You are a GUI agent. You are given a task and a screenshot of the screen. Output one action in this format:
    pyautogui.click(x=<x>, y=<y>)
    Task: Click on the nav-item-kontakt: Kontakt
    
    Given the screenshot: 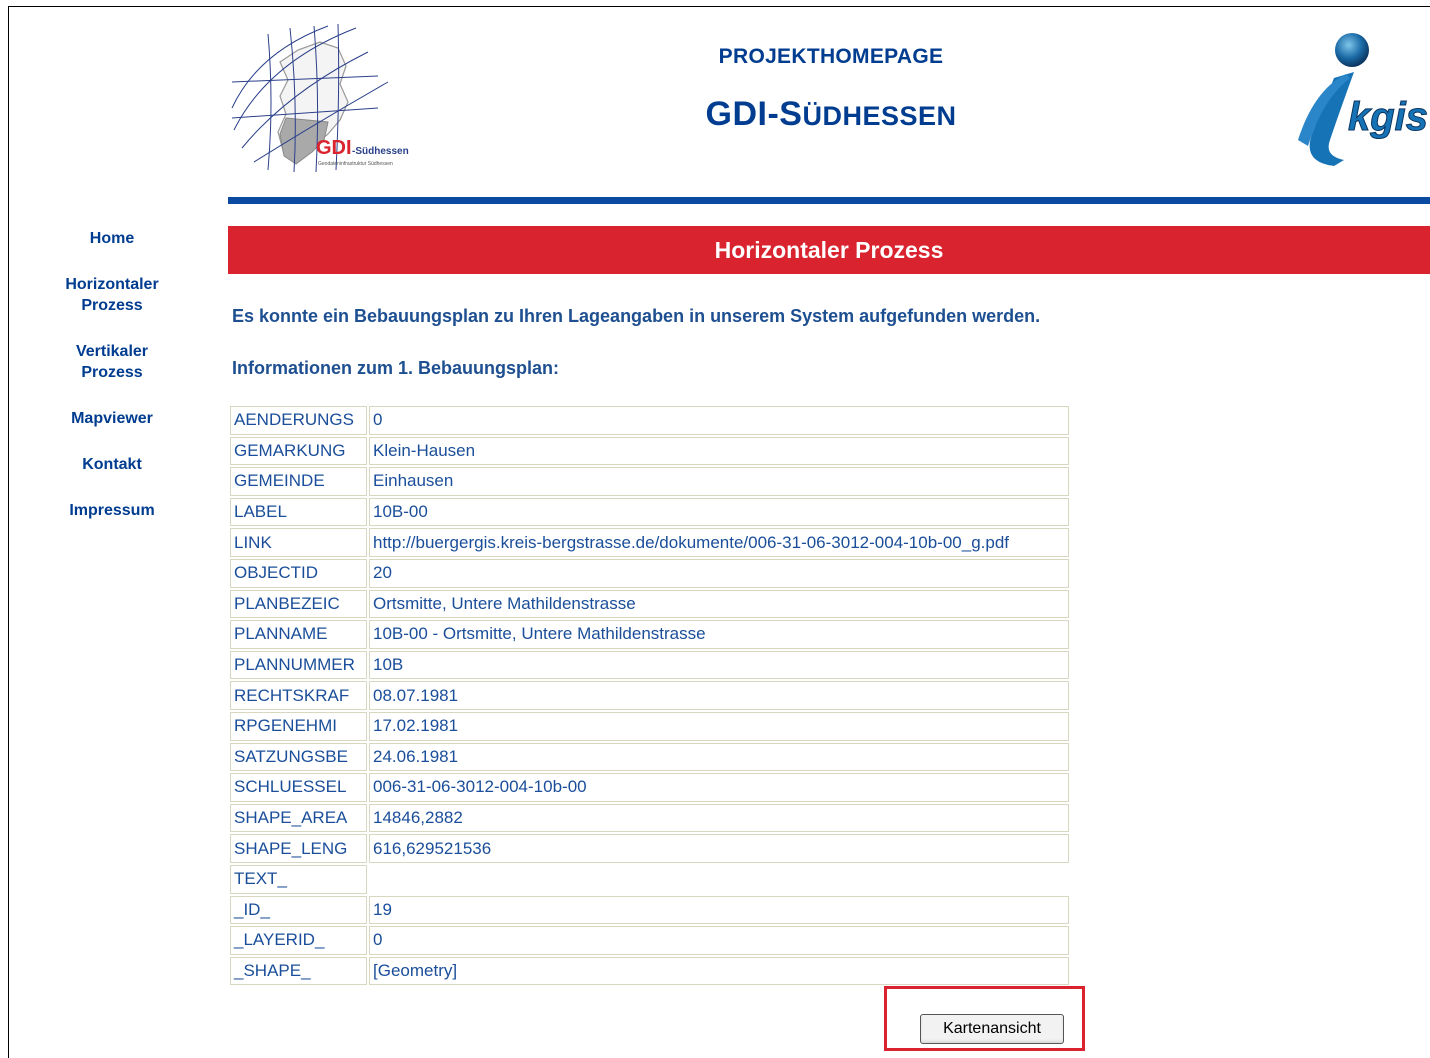 What is the action you would take?
    pyautogui.click(x=112, y=464)
    